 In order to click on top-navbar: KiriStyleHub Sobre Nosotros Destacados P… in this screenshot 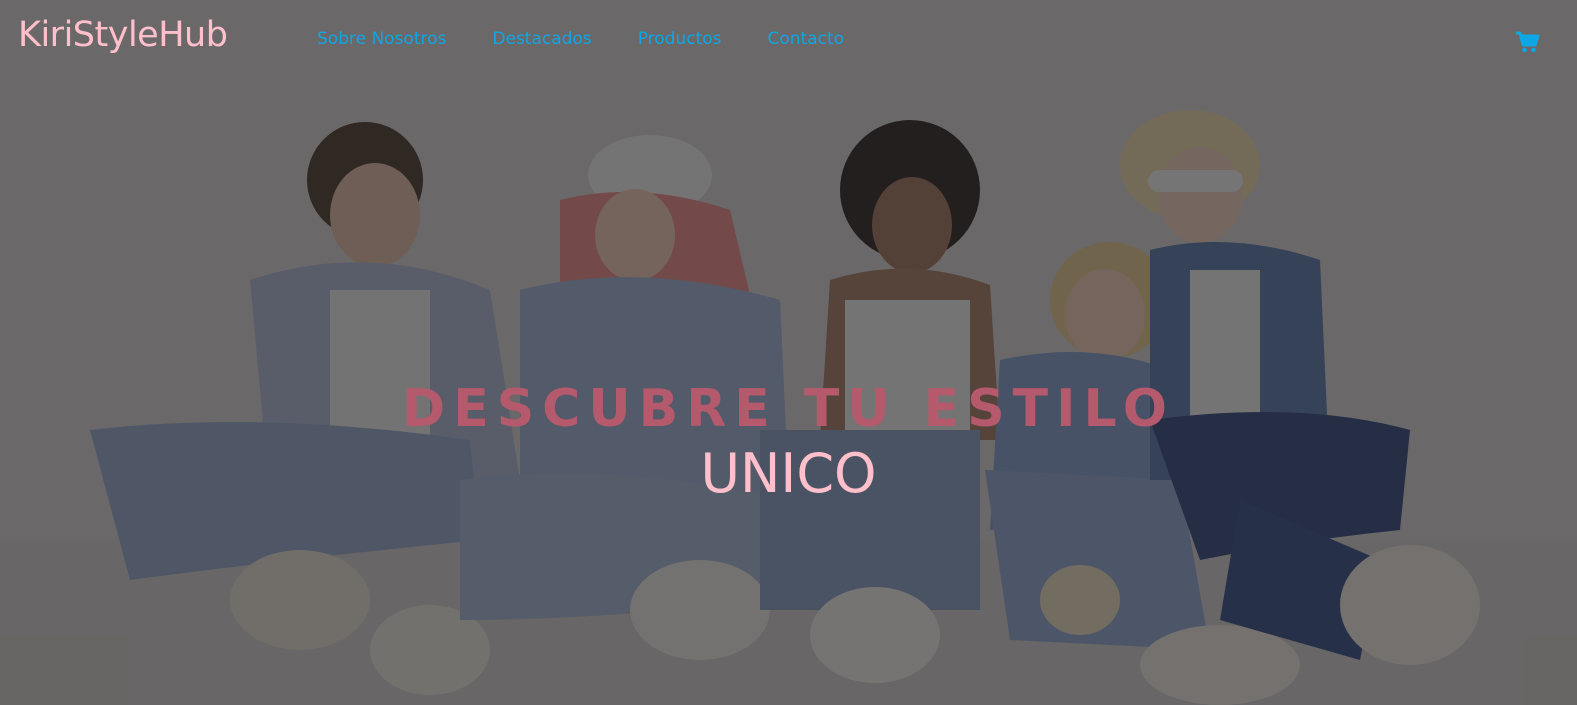, I will do `click(788, 41)`.